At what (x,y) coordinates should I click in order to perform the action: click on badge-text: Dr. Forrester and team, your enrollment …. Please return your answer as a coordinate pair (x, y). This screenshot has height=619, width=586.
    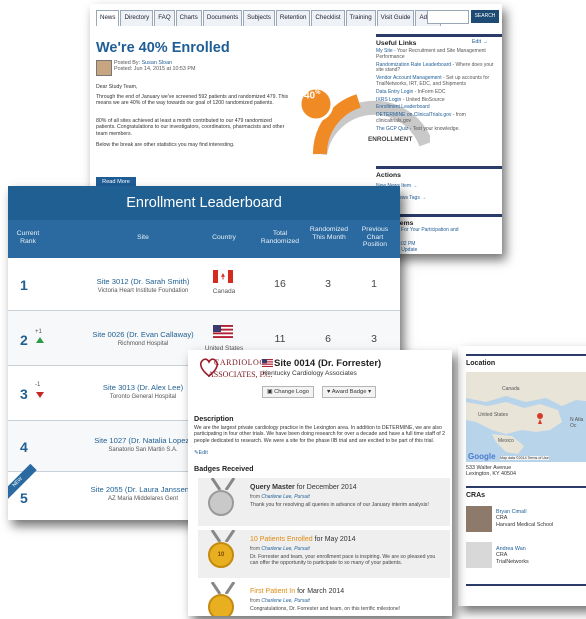
    Looking at the image, I should click on (343, 560).